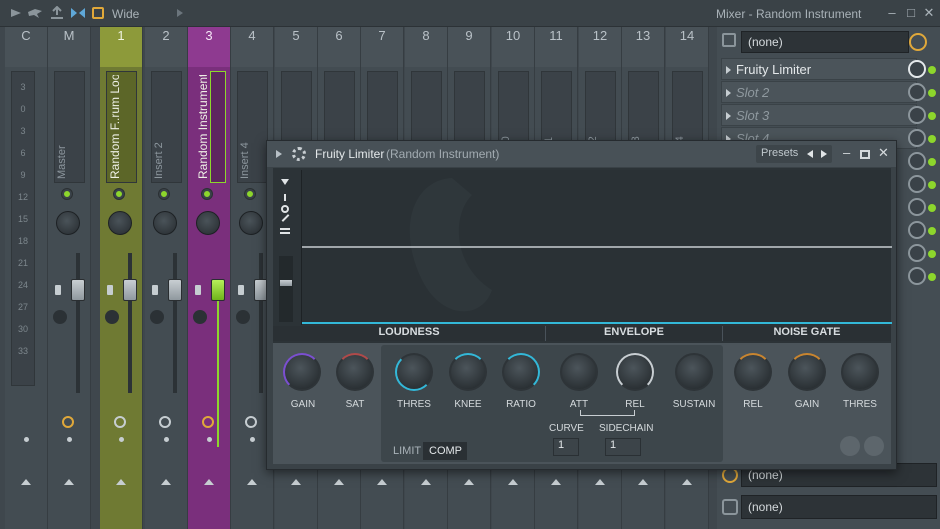 This screenshot has height=529, width=940. I want to click on effect-slot-3: Slot 3, so click(819, 115).